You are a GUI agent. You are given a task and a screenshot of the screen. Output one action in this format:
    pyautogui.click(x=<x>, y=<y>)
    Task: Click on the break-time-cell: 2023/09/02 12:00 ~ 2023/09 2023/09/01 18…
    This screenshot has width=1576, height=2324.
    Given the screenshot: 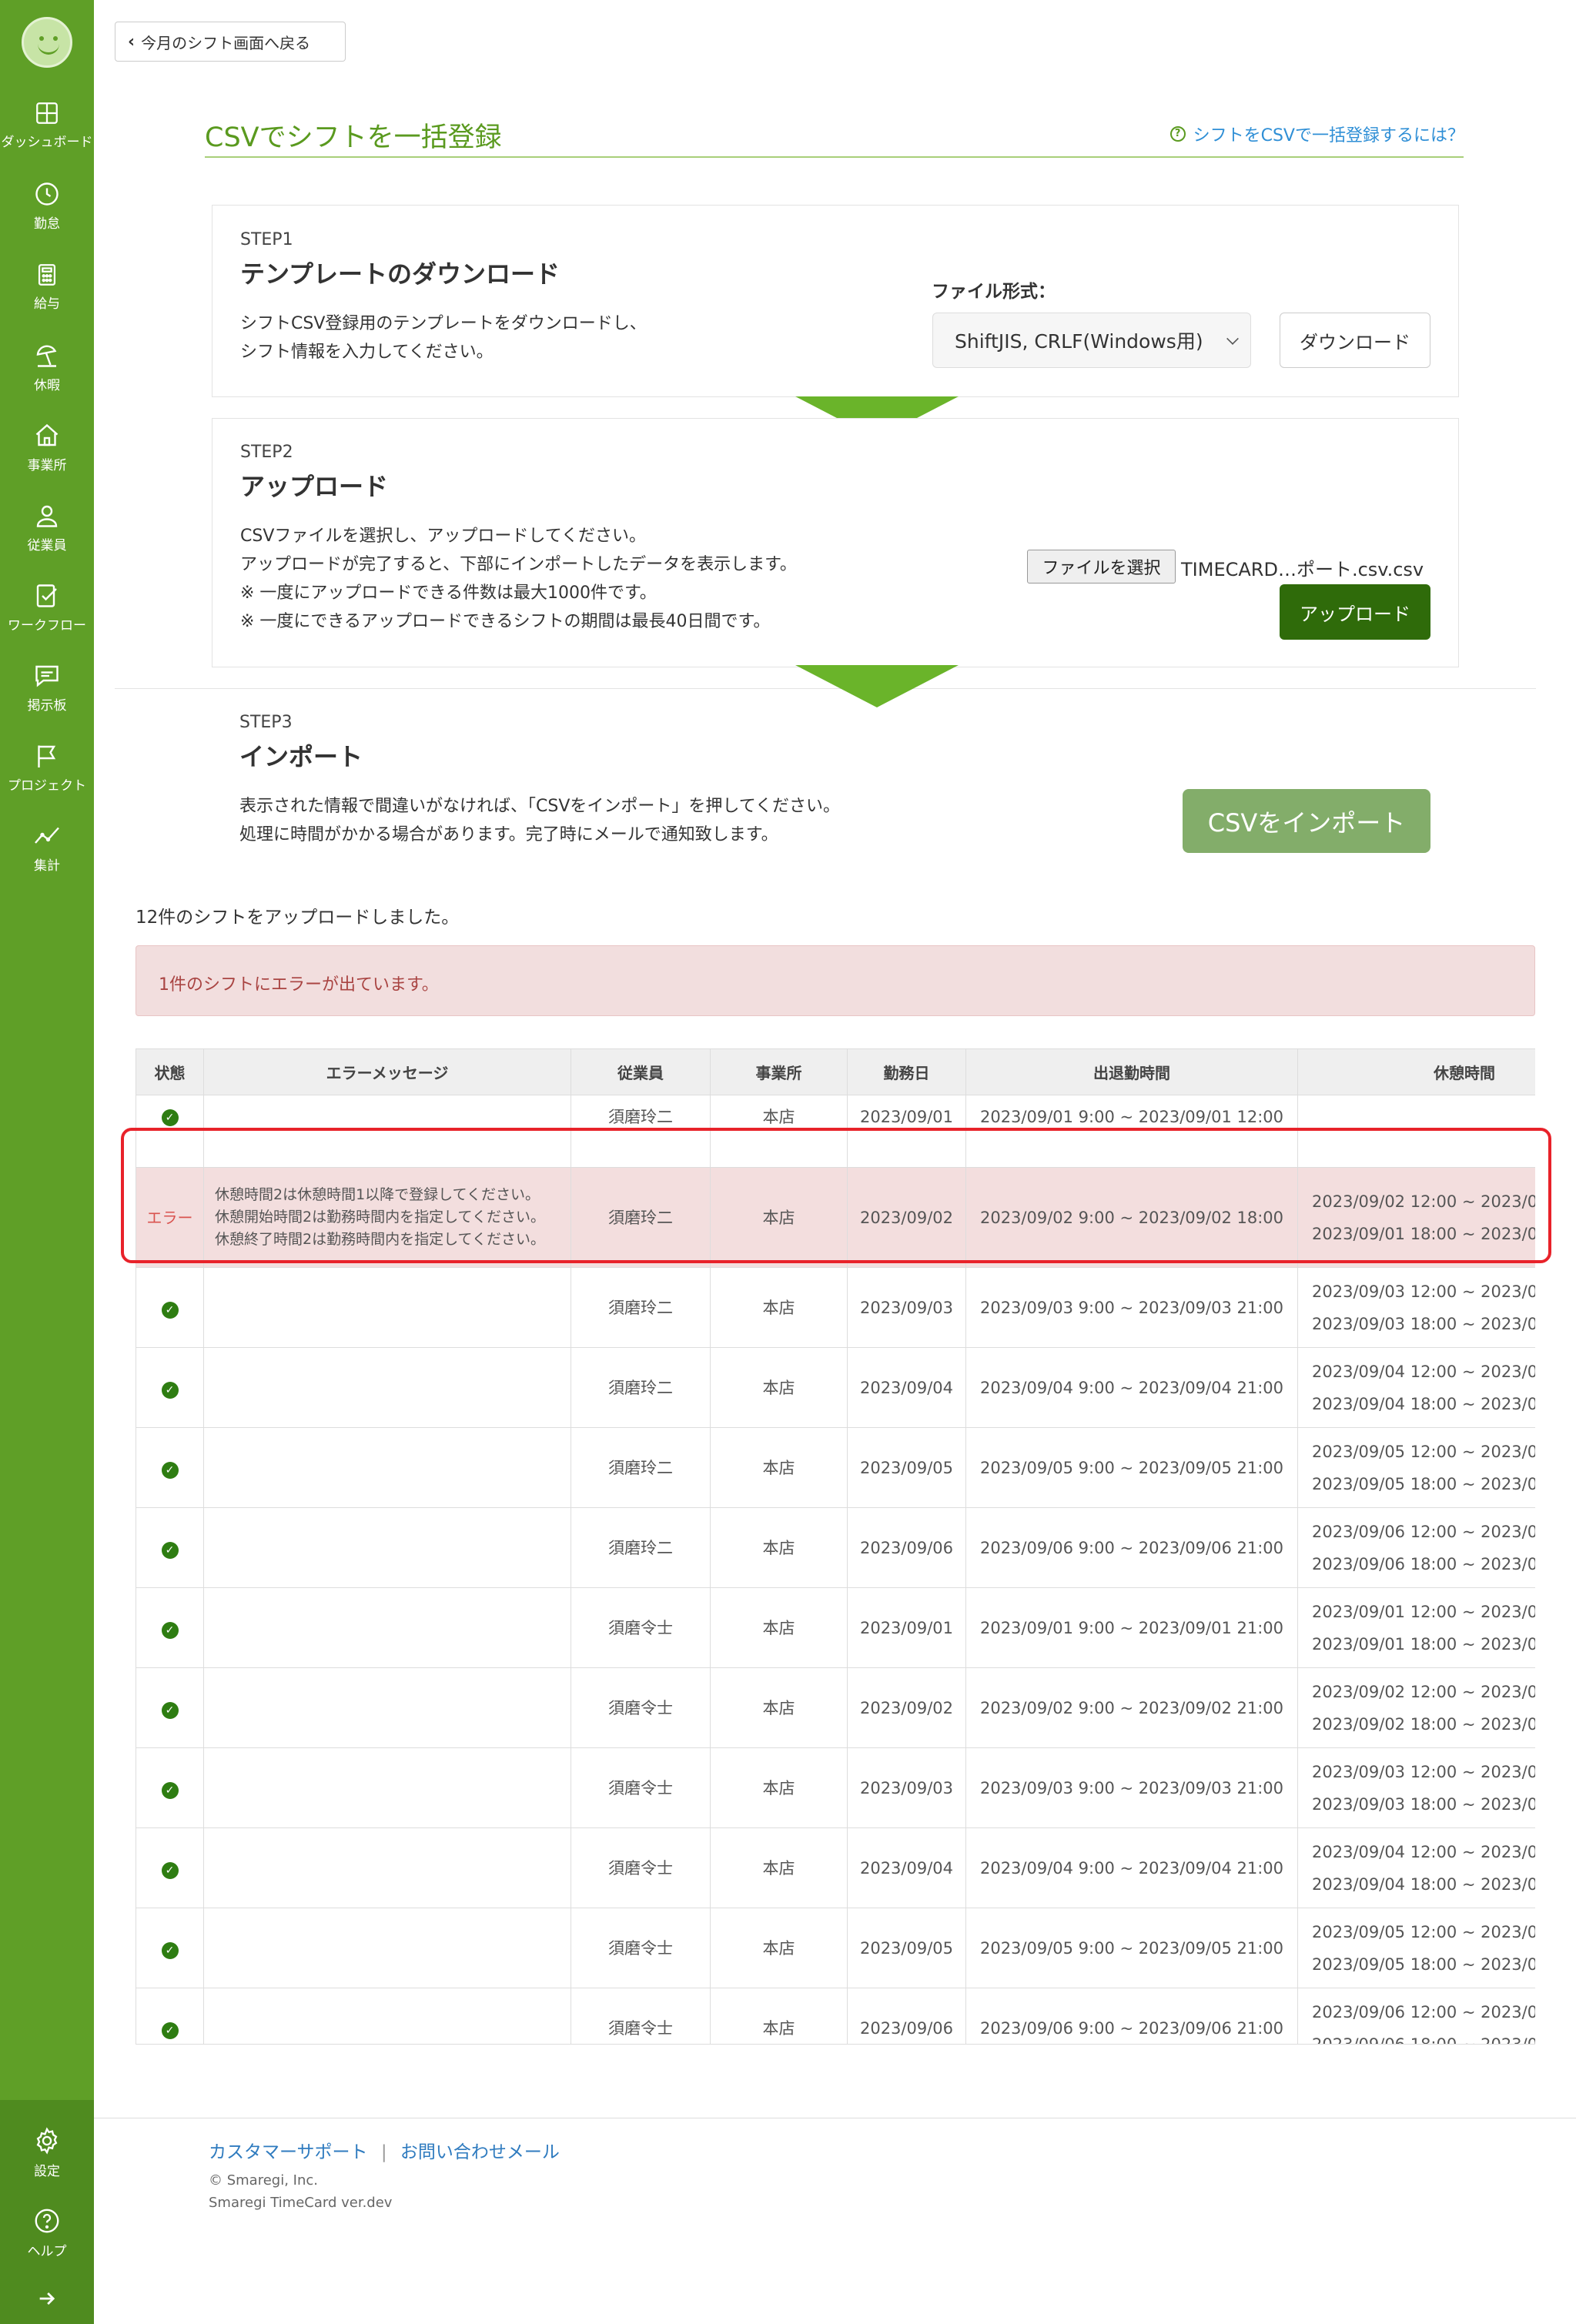 What is the action you would take?
    pyautogui.click(x=1416, y=1217)
    